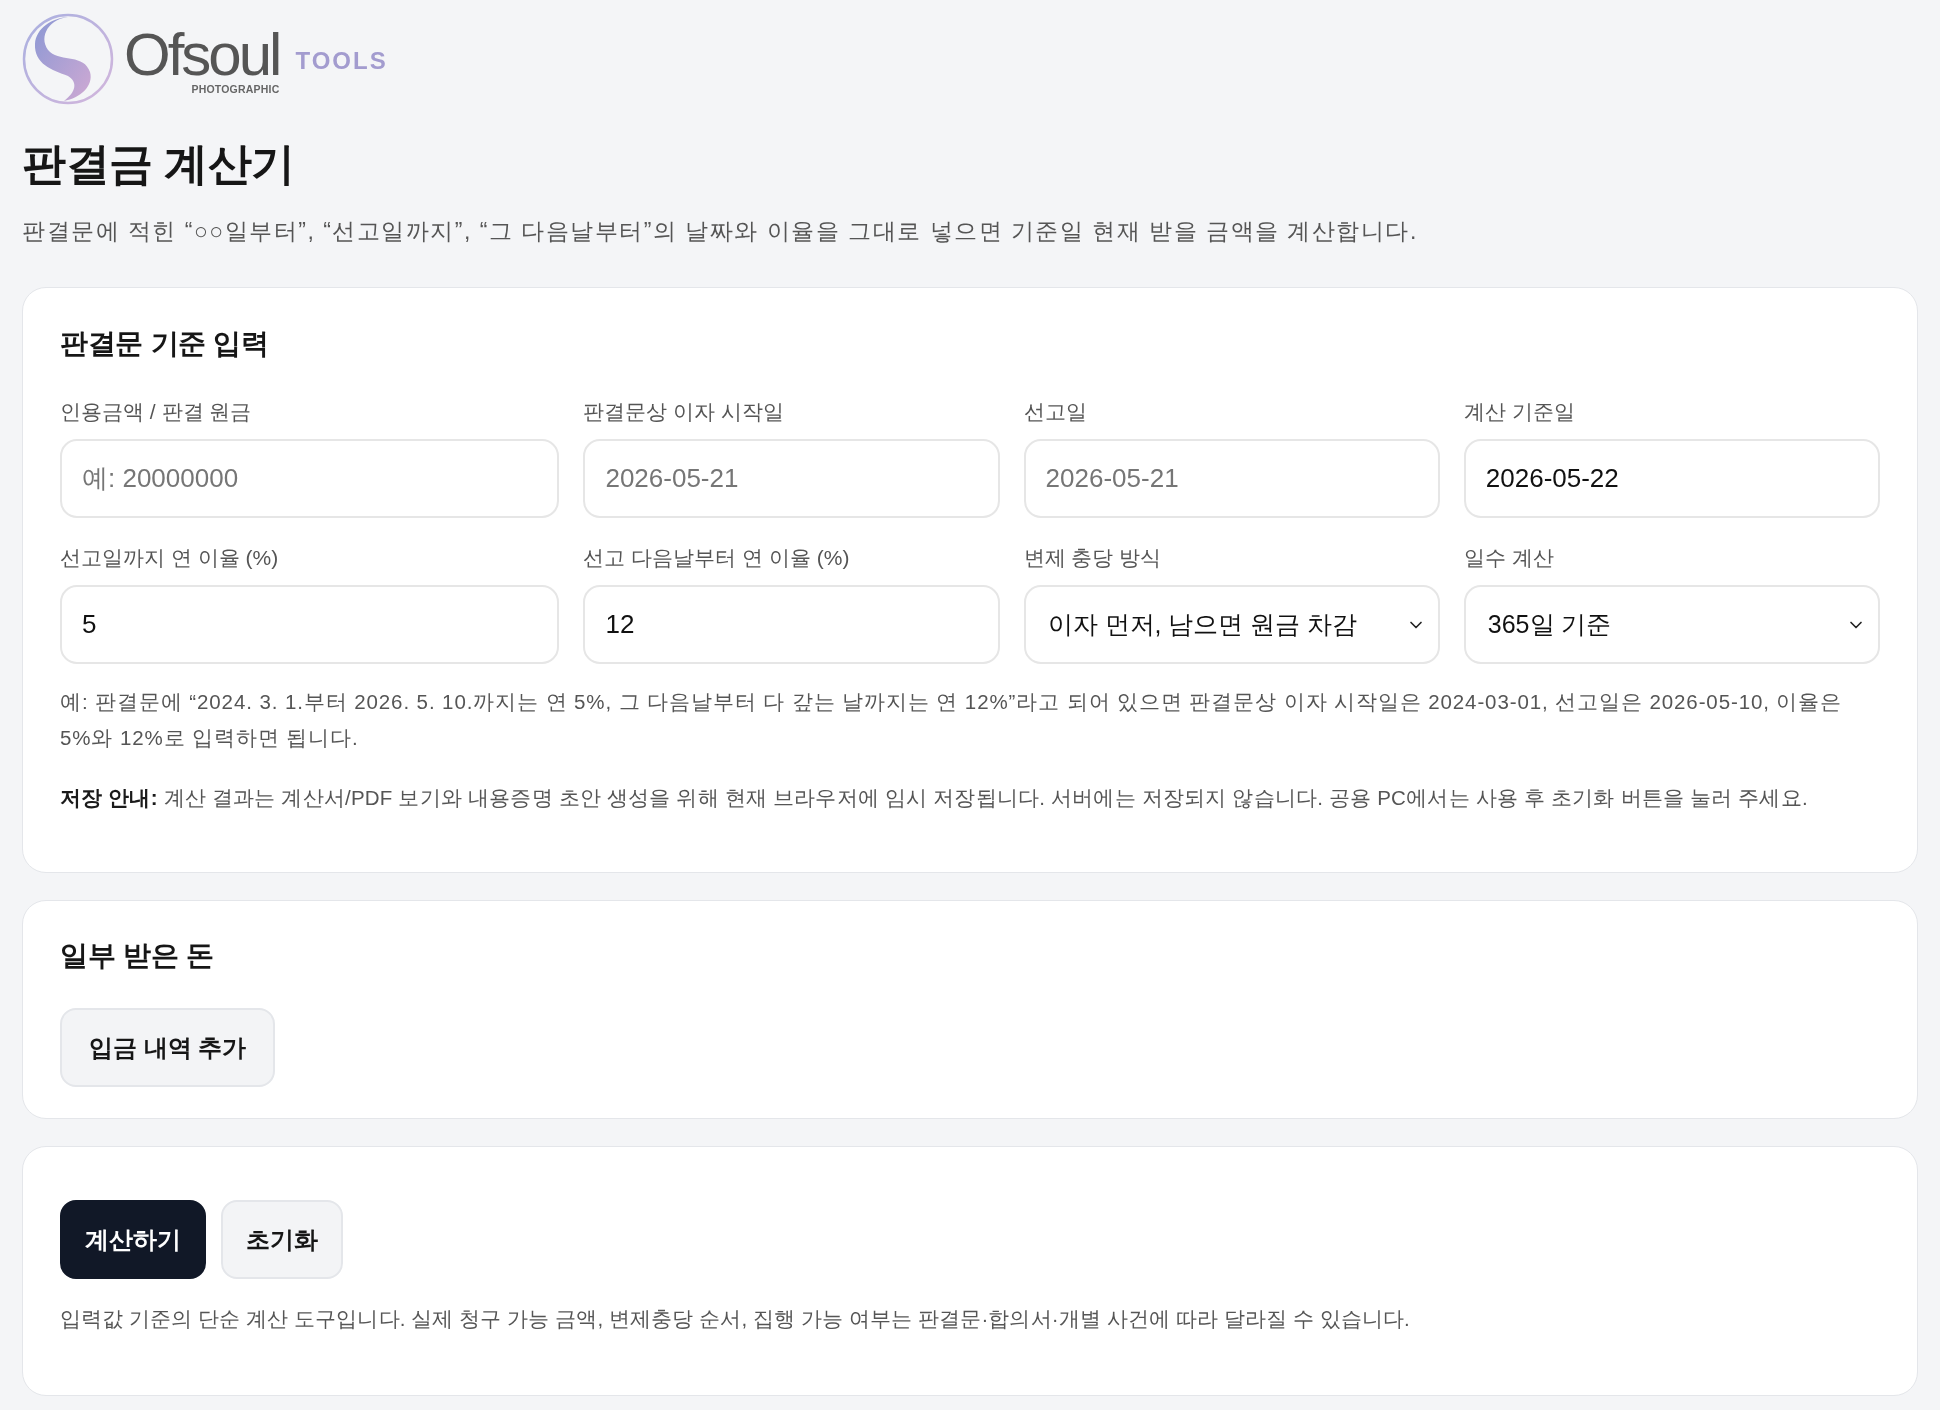 Image resolution: width=1940 pixels, height=1410 pixels. Describe the element at coordinates (1671, 624) in the screenshot. I see `select-field: 365일 기준` at that location.